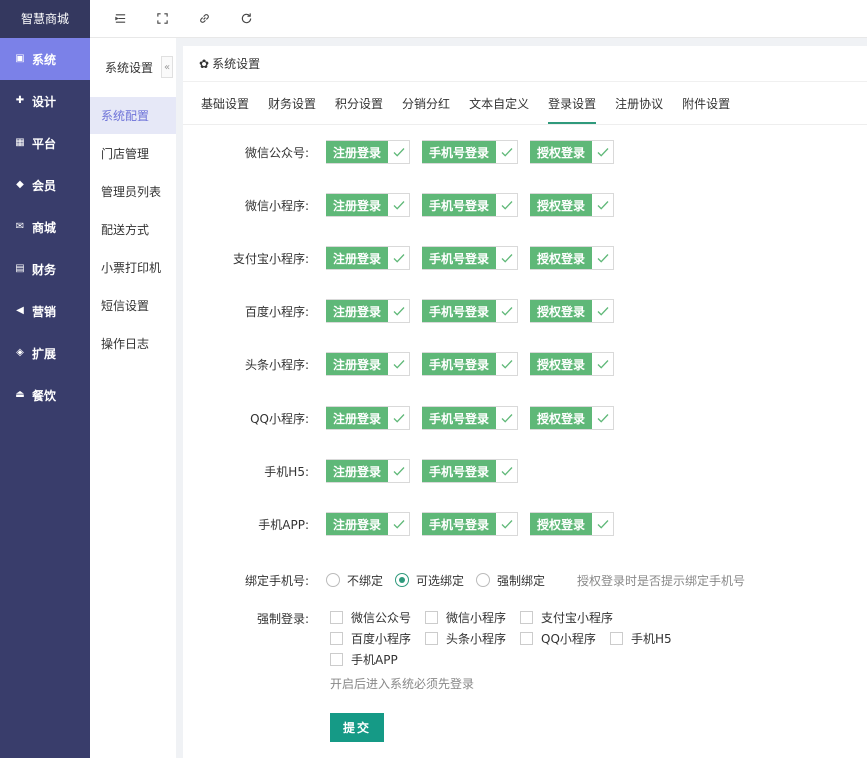  I want to click on sidebar-item: ◈ 扩展, so click(45, 353).